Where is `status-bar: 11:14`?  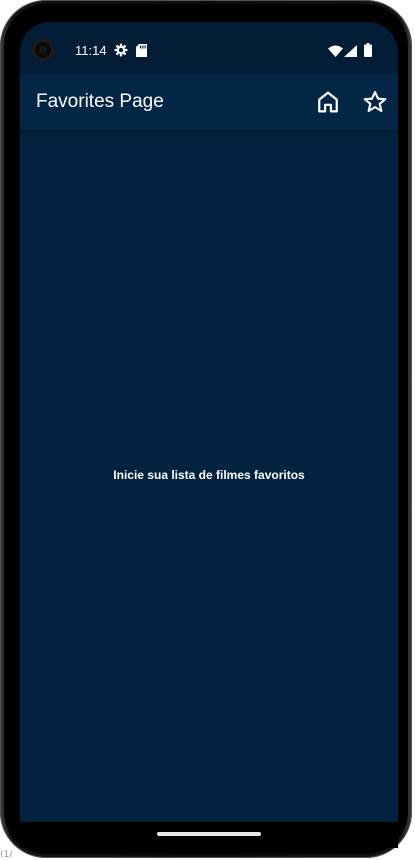
status-bar: 11:14 is located at coordinates (209, 48).